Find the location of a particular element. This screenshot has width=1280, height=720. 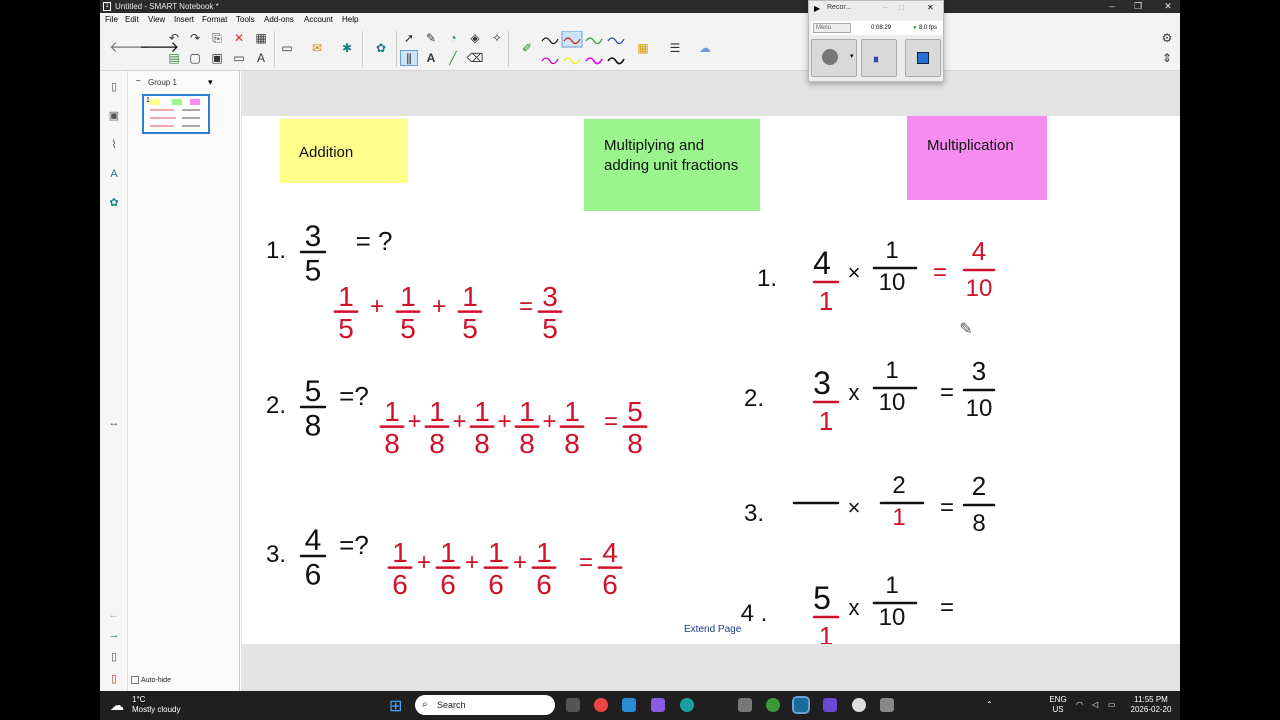

wifi-icon: ◠ is located at coordinates (1079, 705).